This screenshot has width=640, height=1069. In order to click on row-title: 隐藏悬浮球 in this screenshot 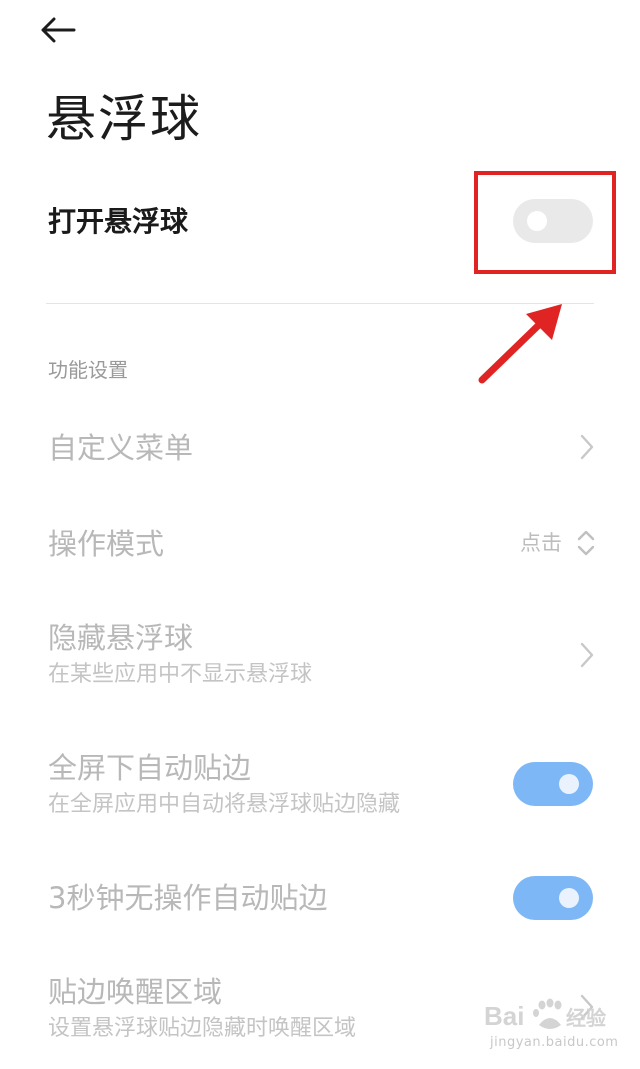, I will do `click(121, 638)`.